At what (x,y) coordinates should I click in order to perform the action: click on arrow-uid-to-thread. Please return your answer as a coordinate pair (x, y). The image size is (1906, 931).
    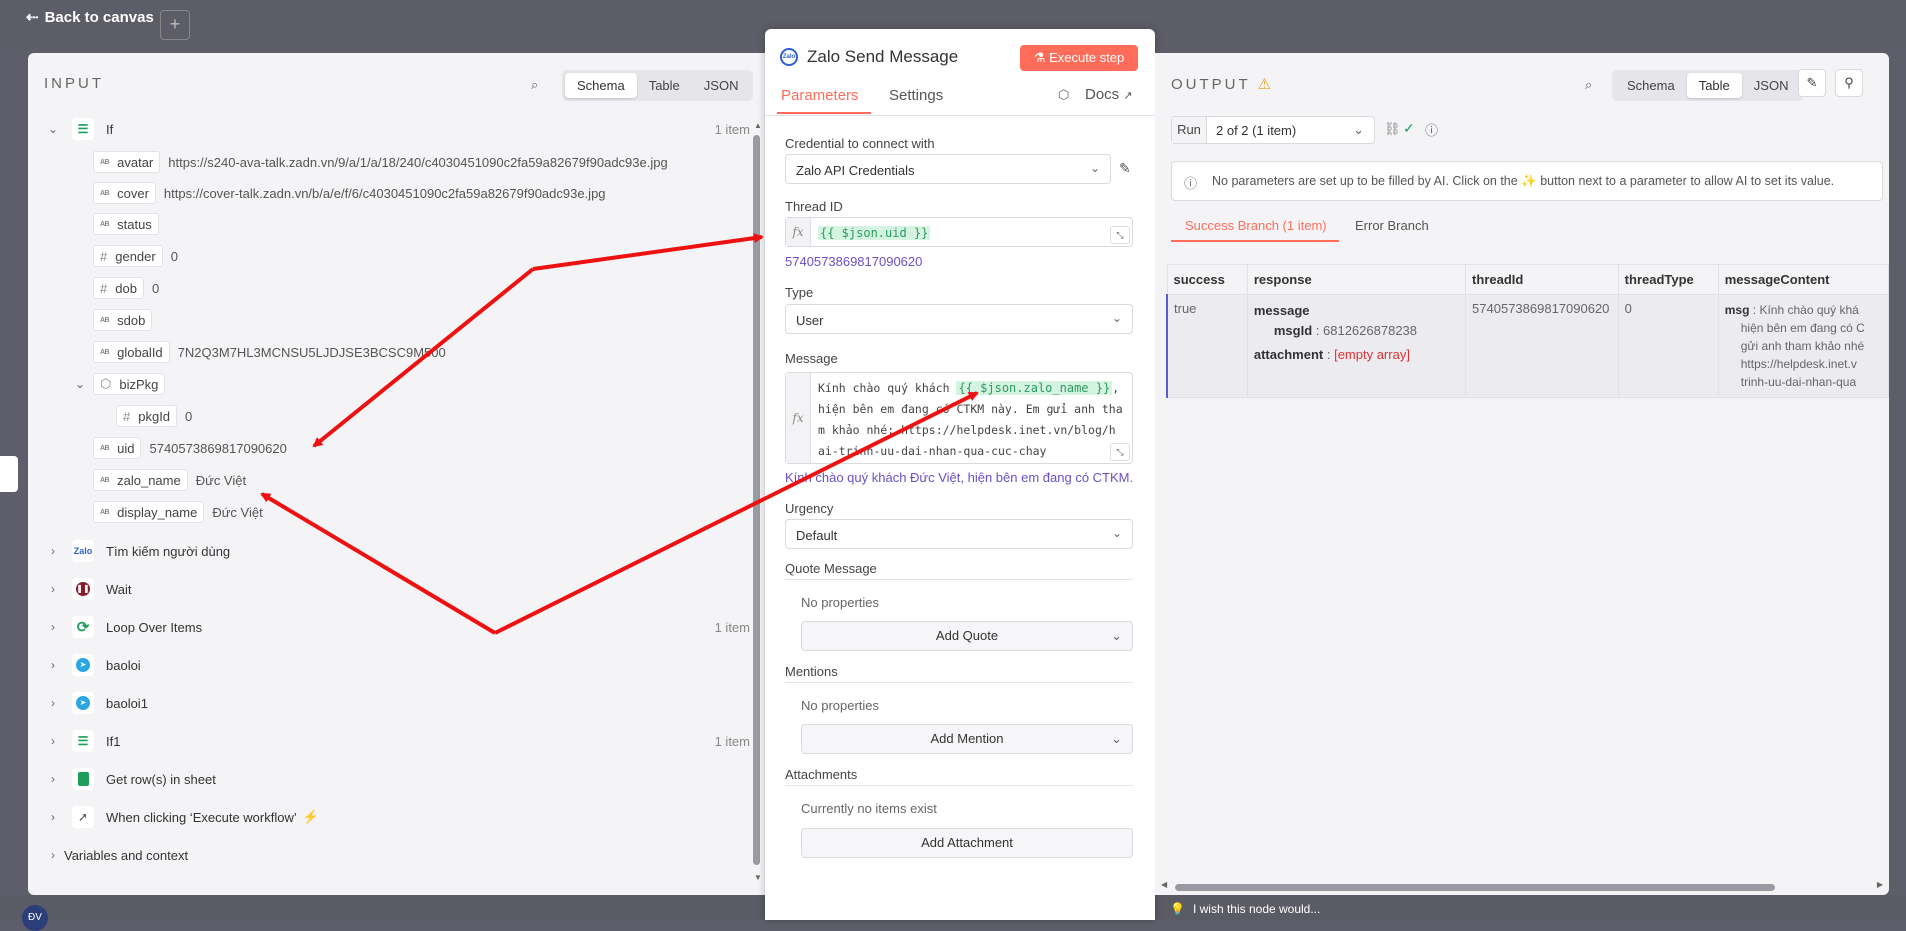
    Looking at the image, I should click on (648, 252).